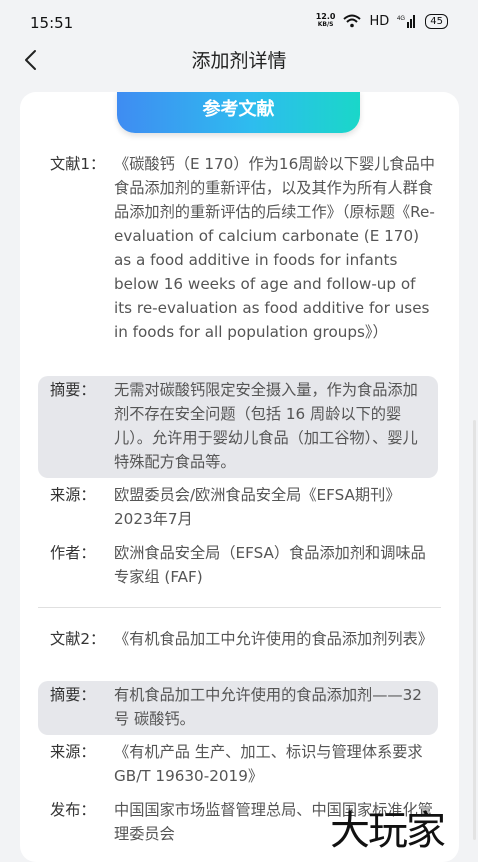 The height and width of the screenshot is (862, 478). I want to click on page-title: 添加剂详情, so click(239, 61).